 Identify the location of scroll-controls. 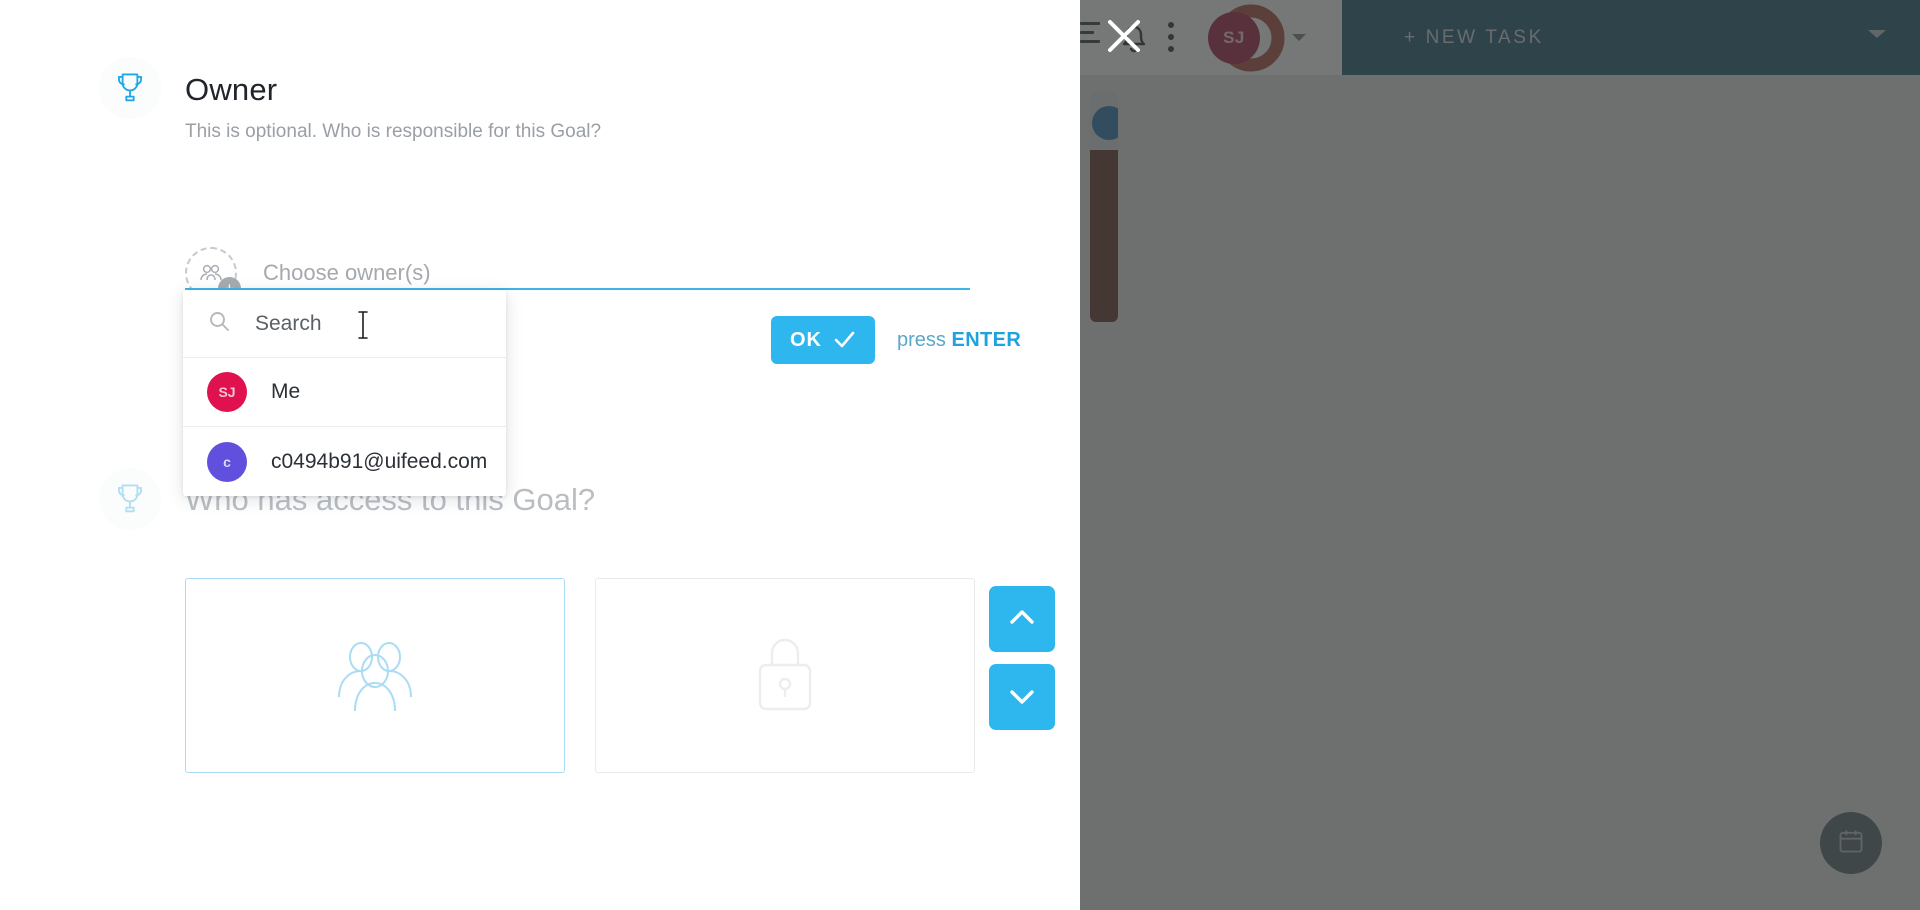
(1022, 658).